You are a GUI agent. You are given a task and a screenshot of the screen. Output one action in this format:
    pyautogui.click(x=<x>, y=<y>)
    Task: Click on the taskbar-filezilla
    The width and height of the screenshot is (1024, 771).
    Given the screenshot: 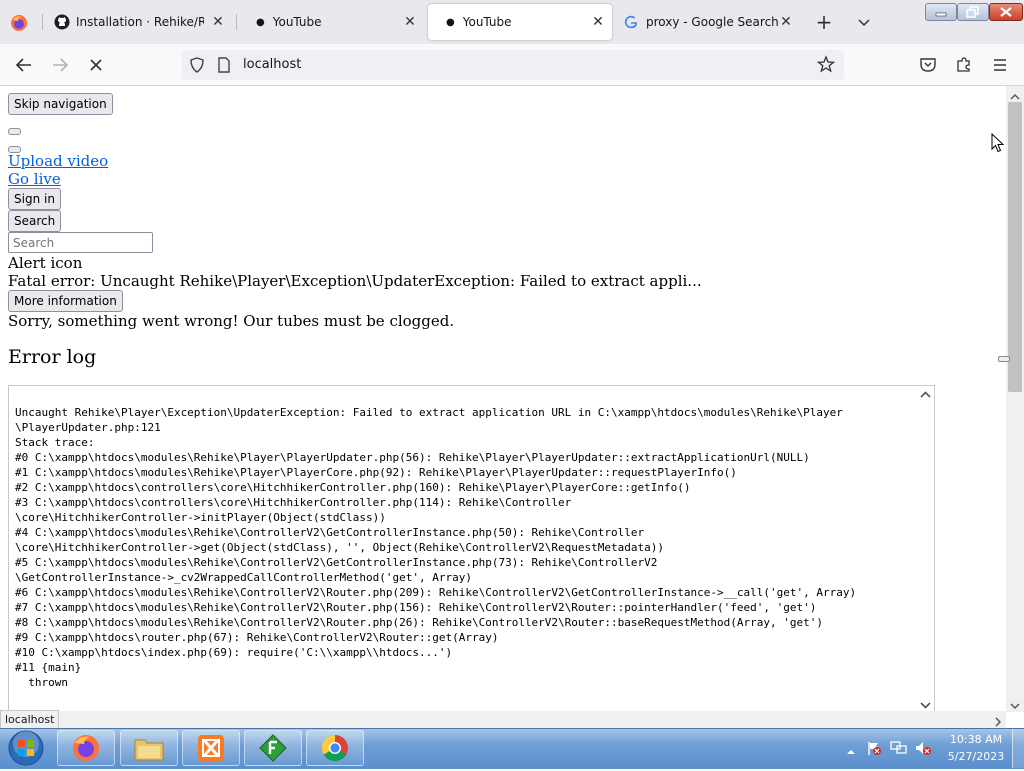 What is the action you would take?
    pyautogui.click(x=273, y=748)
    